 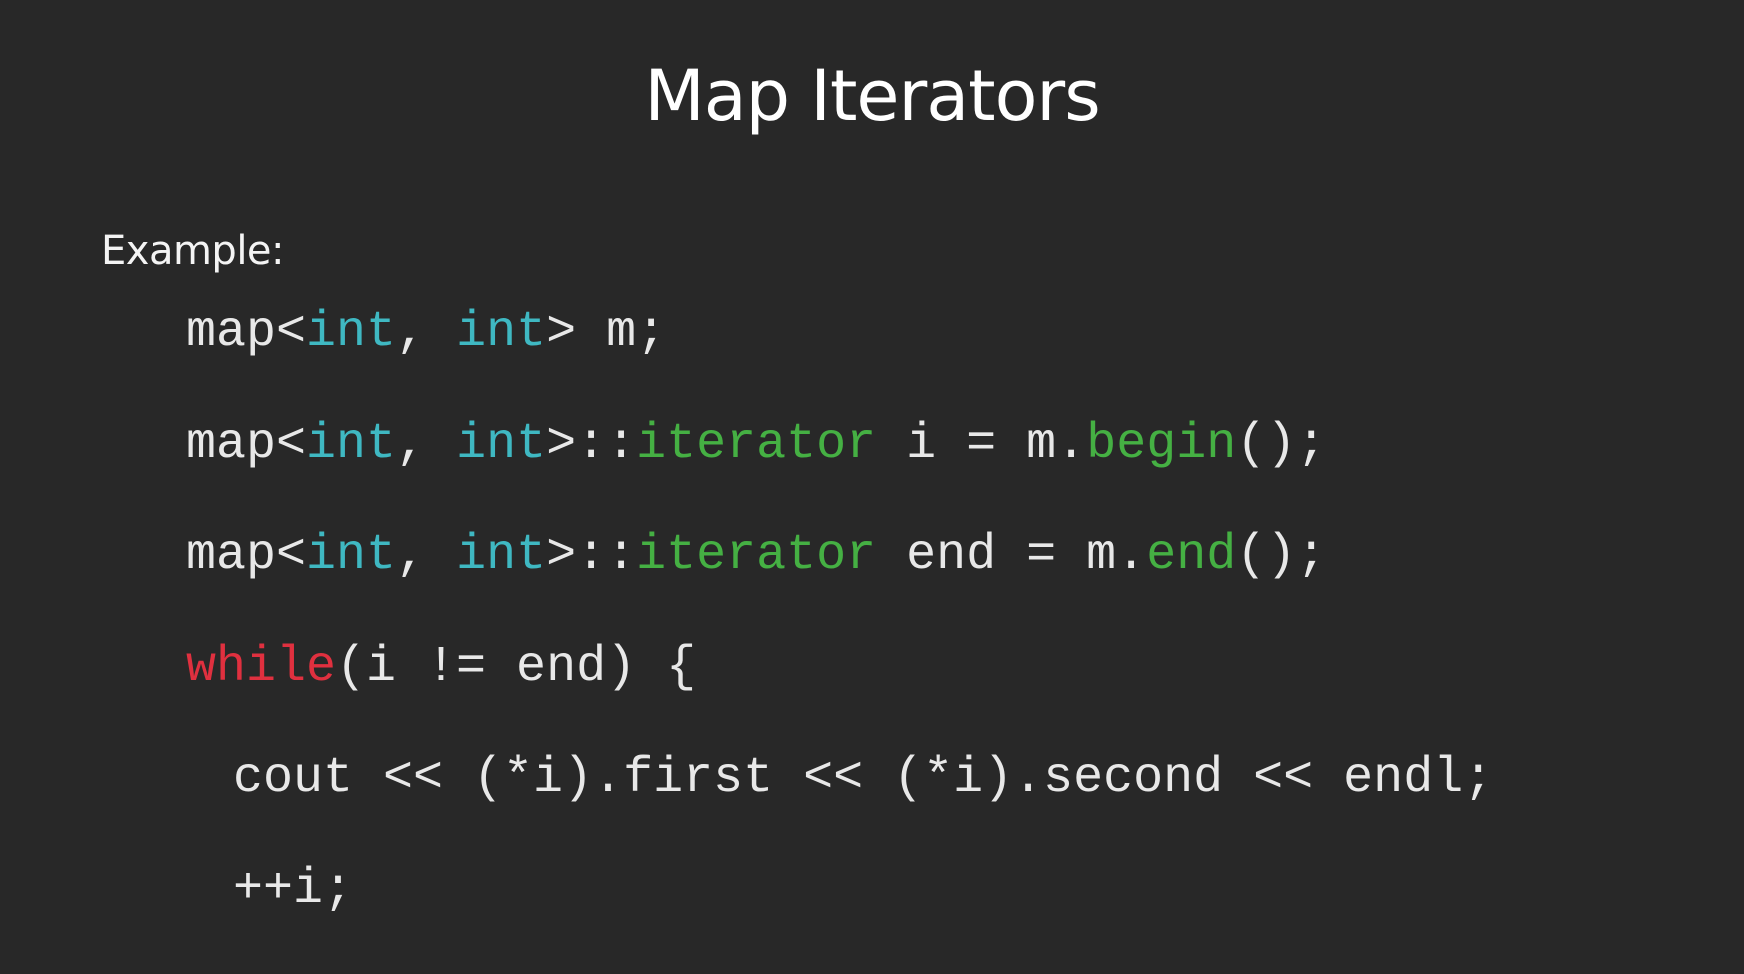 I want to click on code-token: end, so click(x=1191, y=555).